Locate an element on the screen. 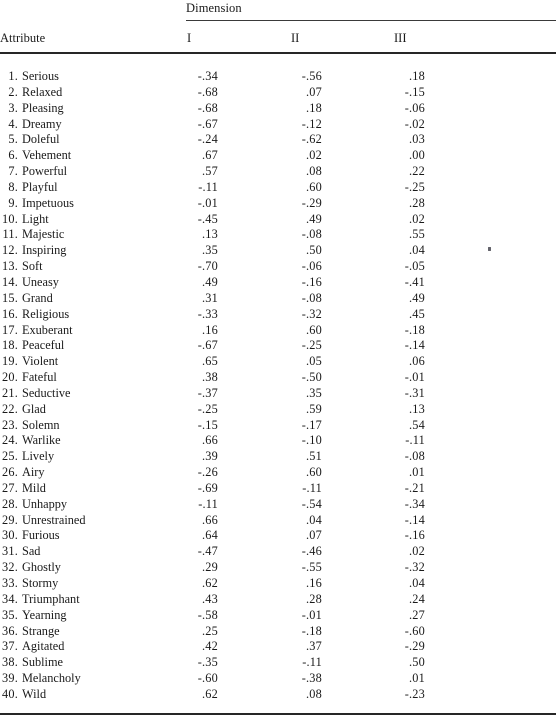 The image size is (556, 723). loading-value-dim-3: .04 is located at coordinates (417, 250).